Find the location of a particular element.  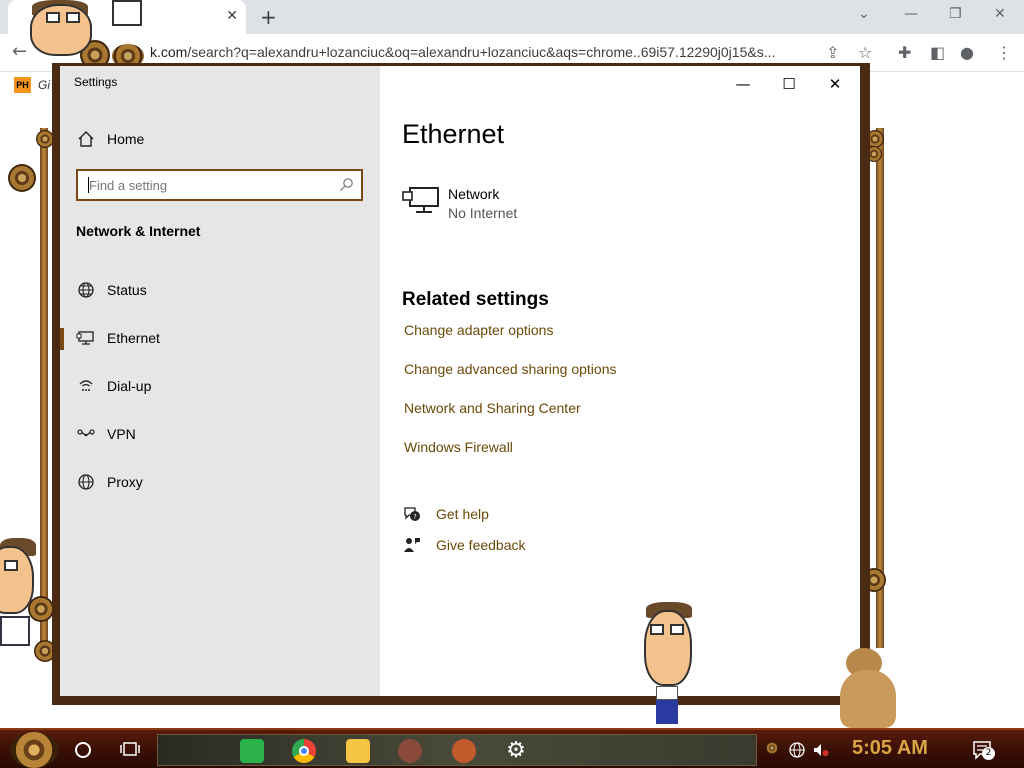

photo-app-icon is located at coordinates (410, 751).